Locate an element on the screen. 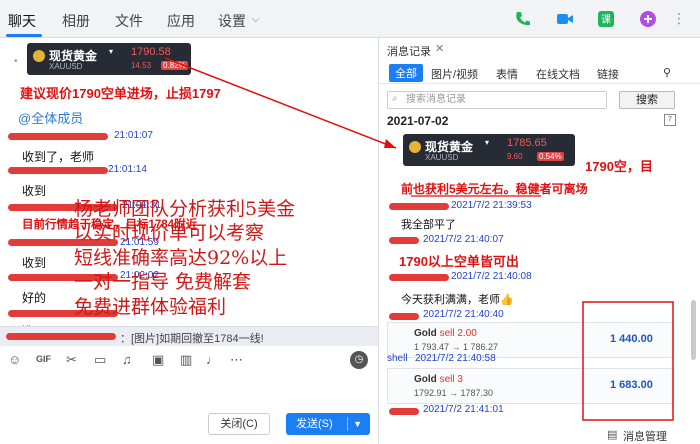 The width and height of the screenshot is (700, 444). annotation-box is located at coordinates (628, 361).